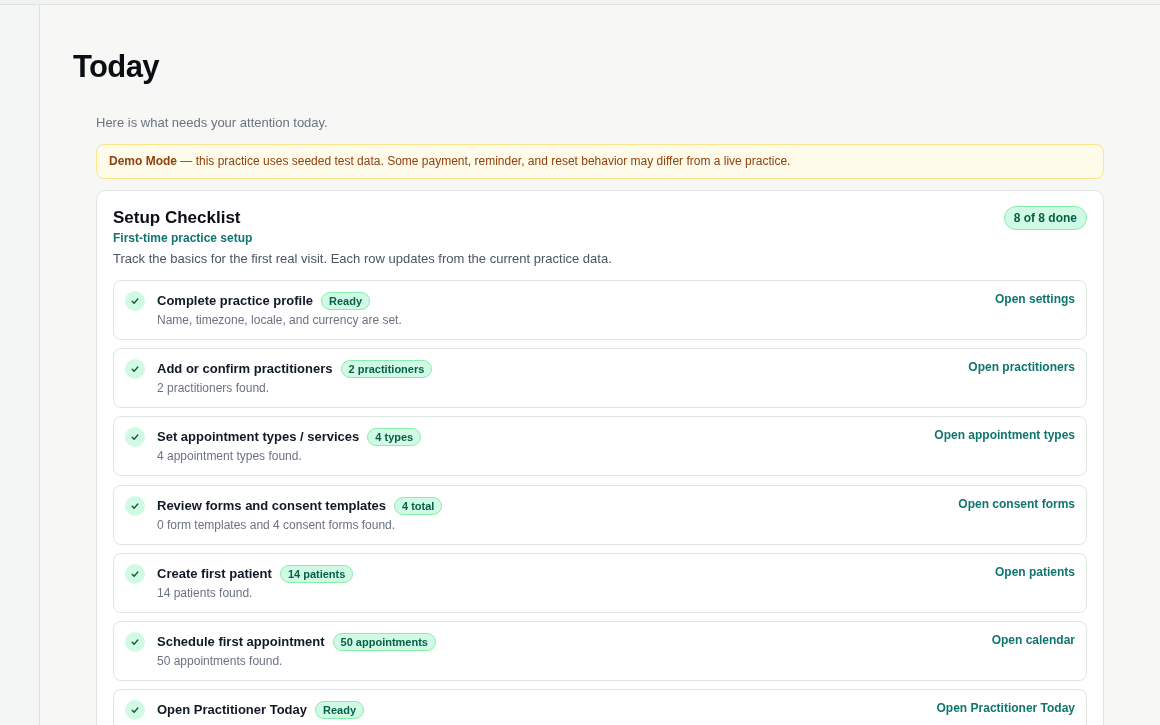  What do you see at coordinates (316, 573) in the screenshot?
I see `count-badge: 14 patients` at bounding box center [316, 573].